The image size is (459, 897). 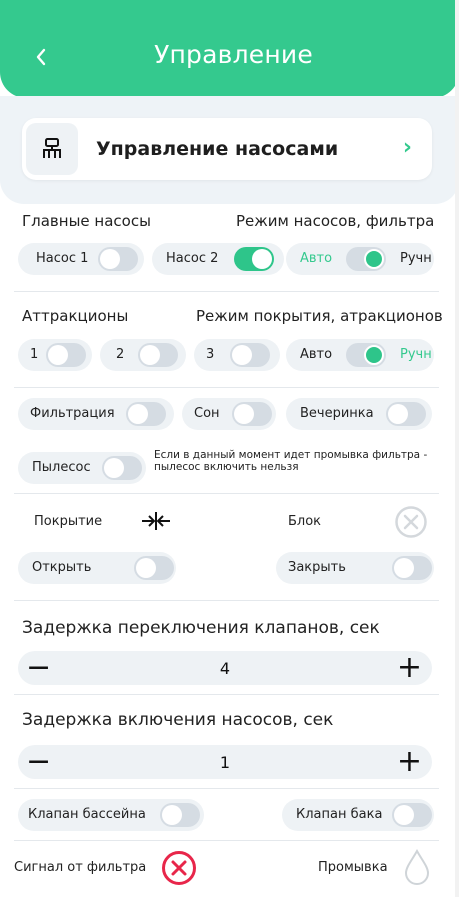 I want to click on attraction1-pill: 1, so click(x=55, y=355).